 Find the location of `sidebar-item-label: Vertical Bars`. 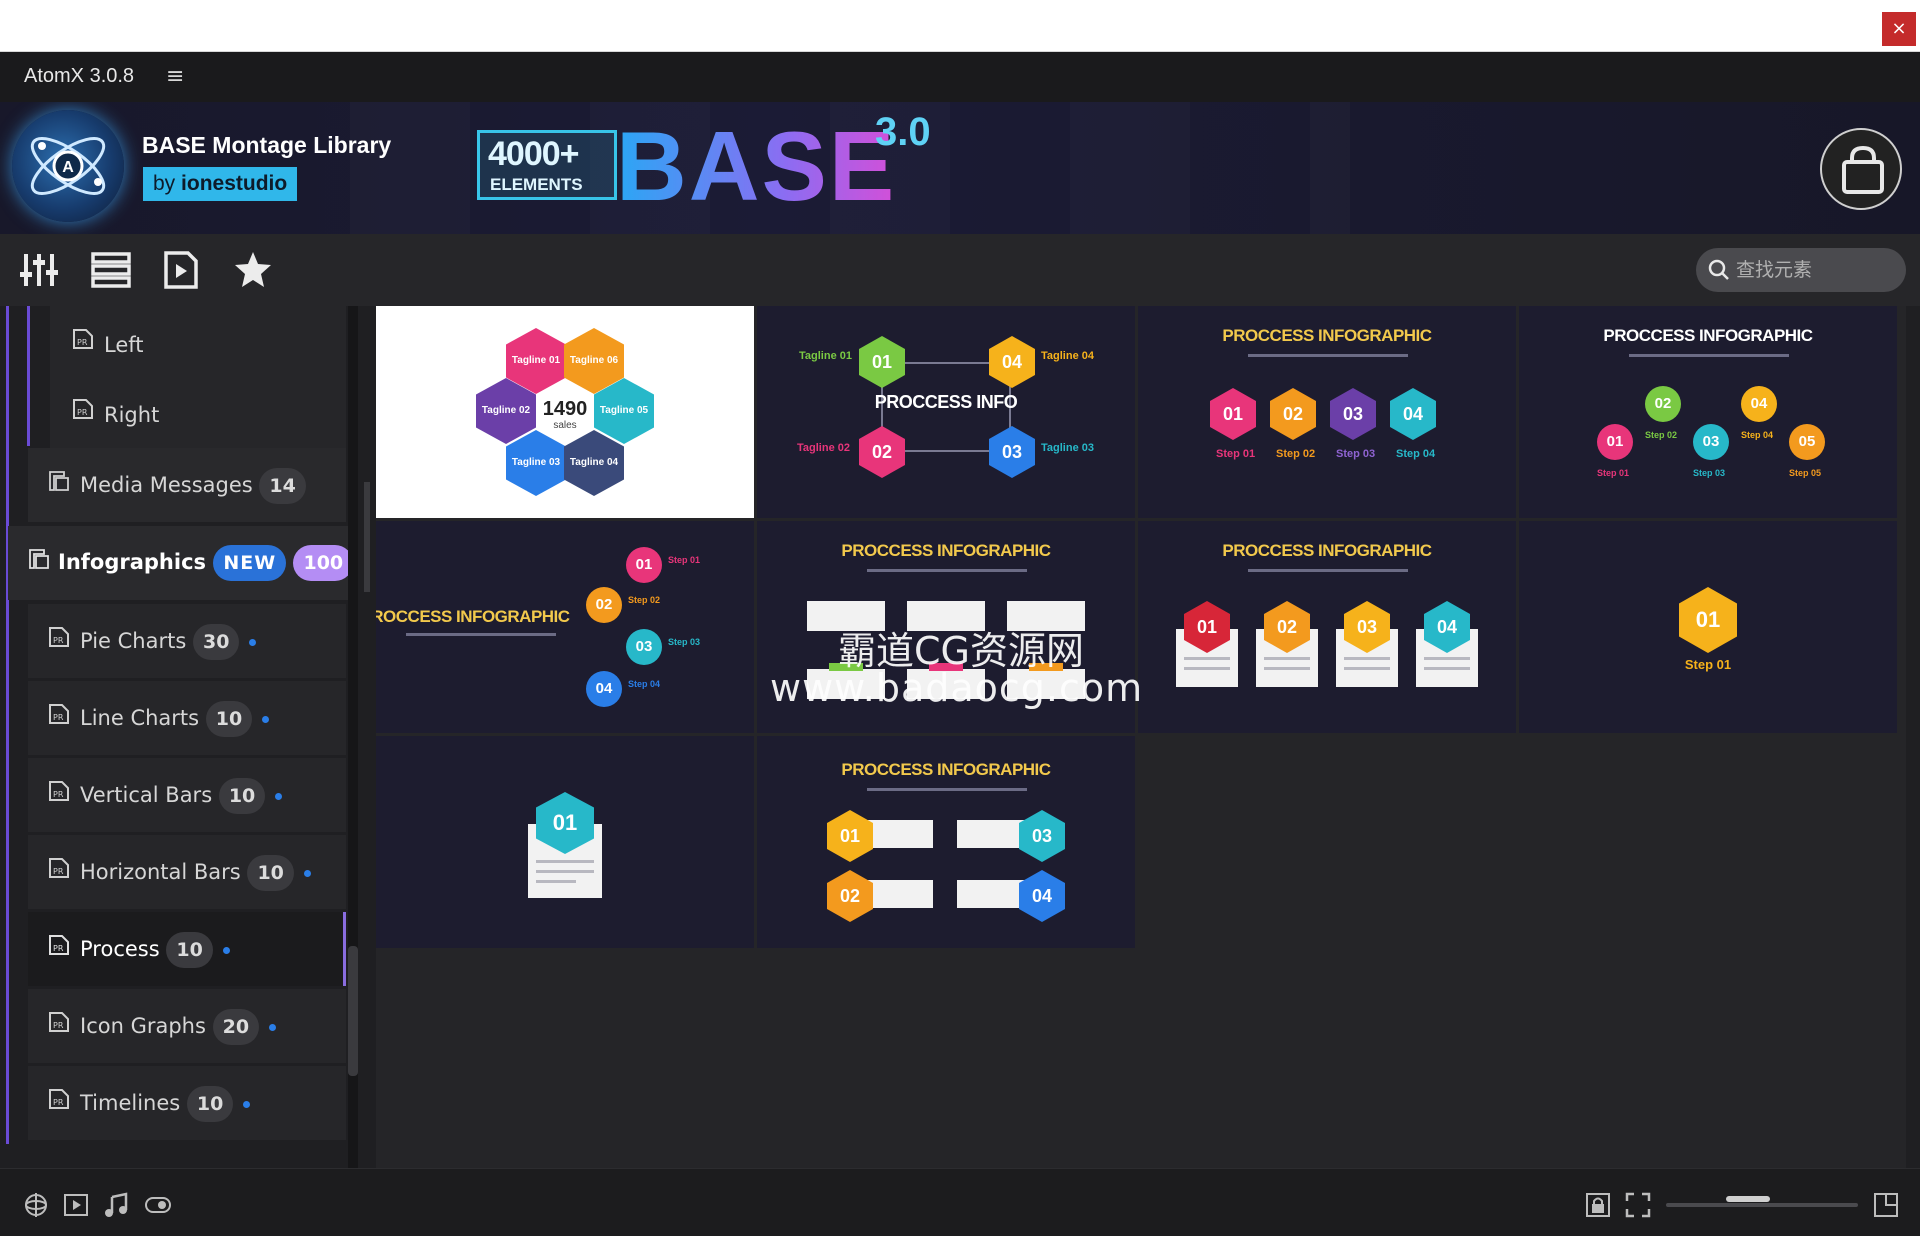

sidebar-item-label: Vertical Bars is located at coordinates (146, 795).